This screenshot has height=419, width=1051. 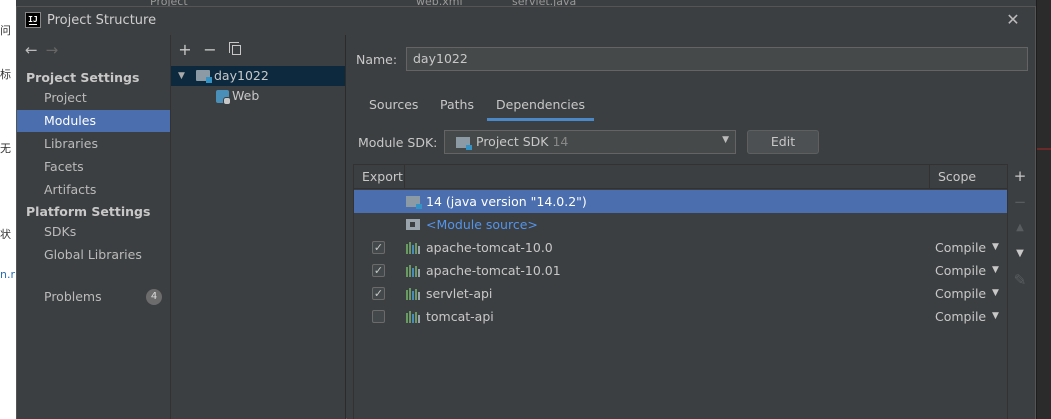 I want to click on background-text: 标, so click(x=5, y=74).